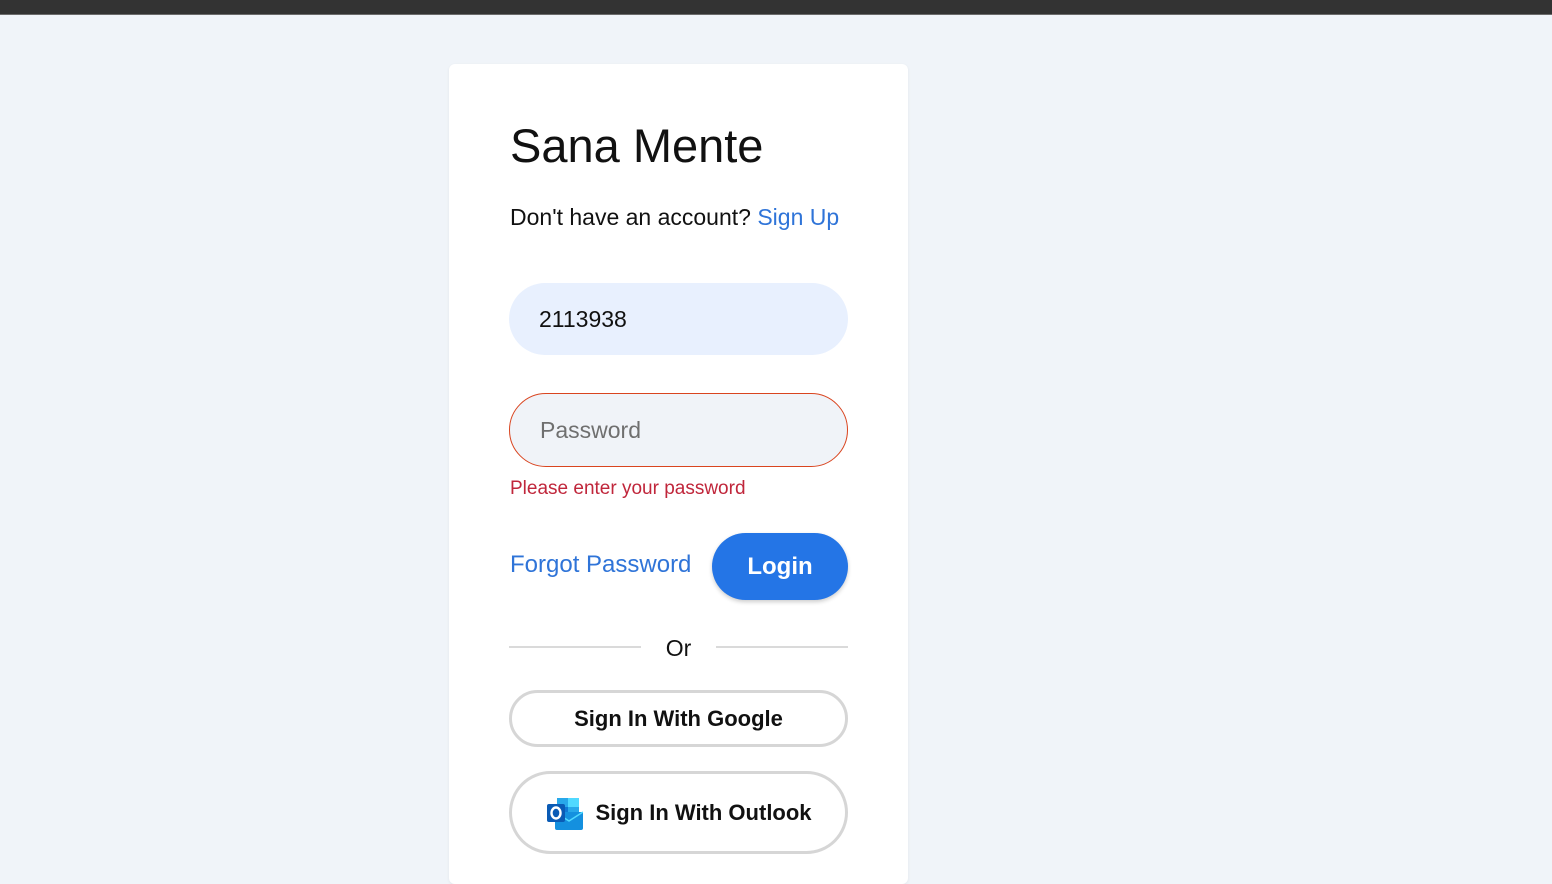 The image size is (1552, 884). I want to click on signup-prompt-row: Don't have an account? Sign Up, so click(674, 217).